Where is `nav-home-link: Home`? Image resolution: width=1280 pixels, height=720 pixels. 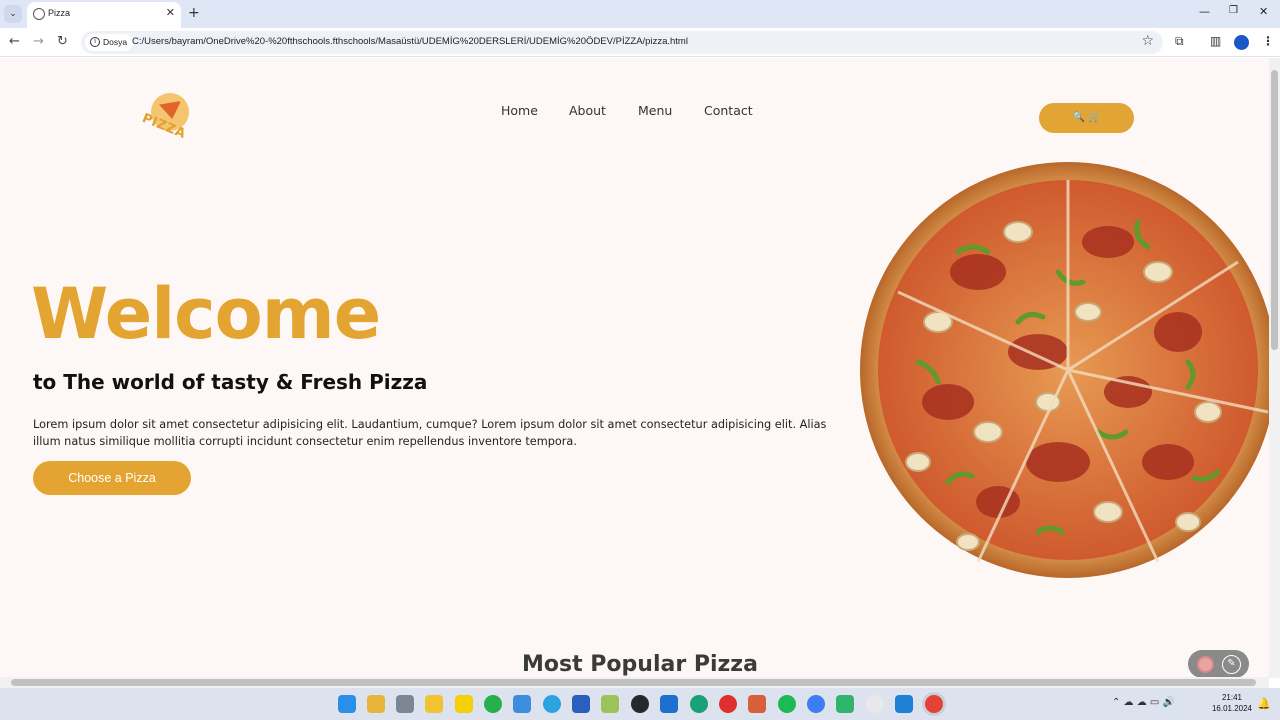 nav-home-link: Home is located at coordinates (519, 110).